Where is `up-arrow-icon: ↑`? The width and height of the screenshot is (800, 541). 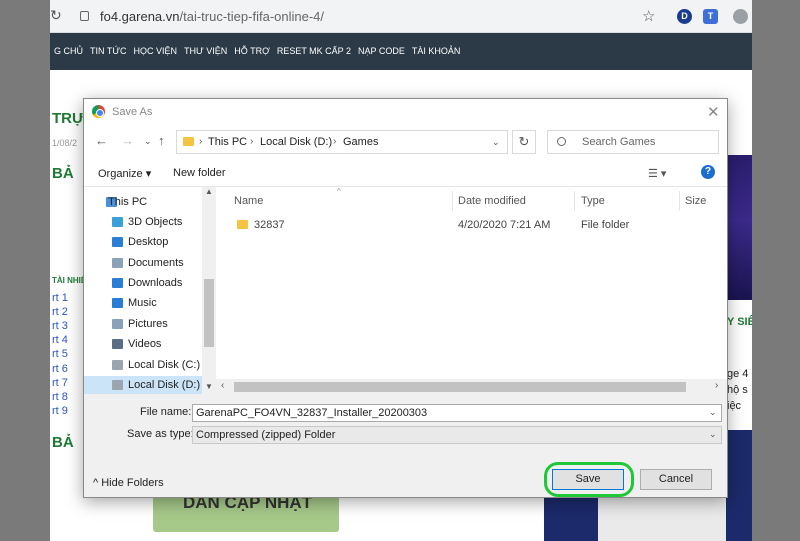
up-arrow-icon: ↑ is located at coordinates (161, 140).